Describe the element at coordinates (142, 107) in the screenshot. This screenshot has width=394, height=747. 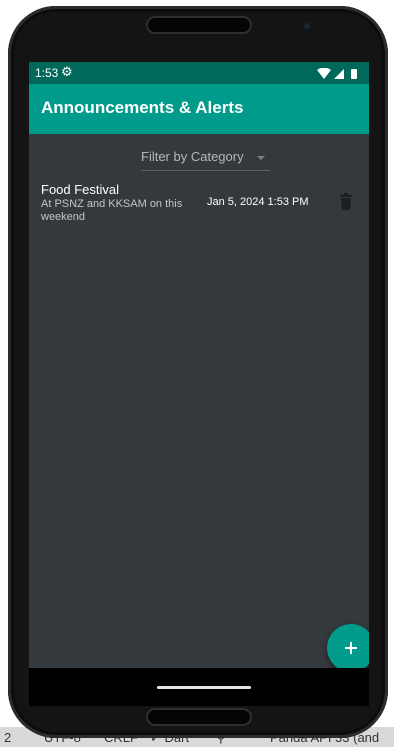
I see `page-title: Announcements & Alerts` at that location.